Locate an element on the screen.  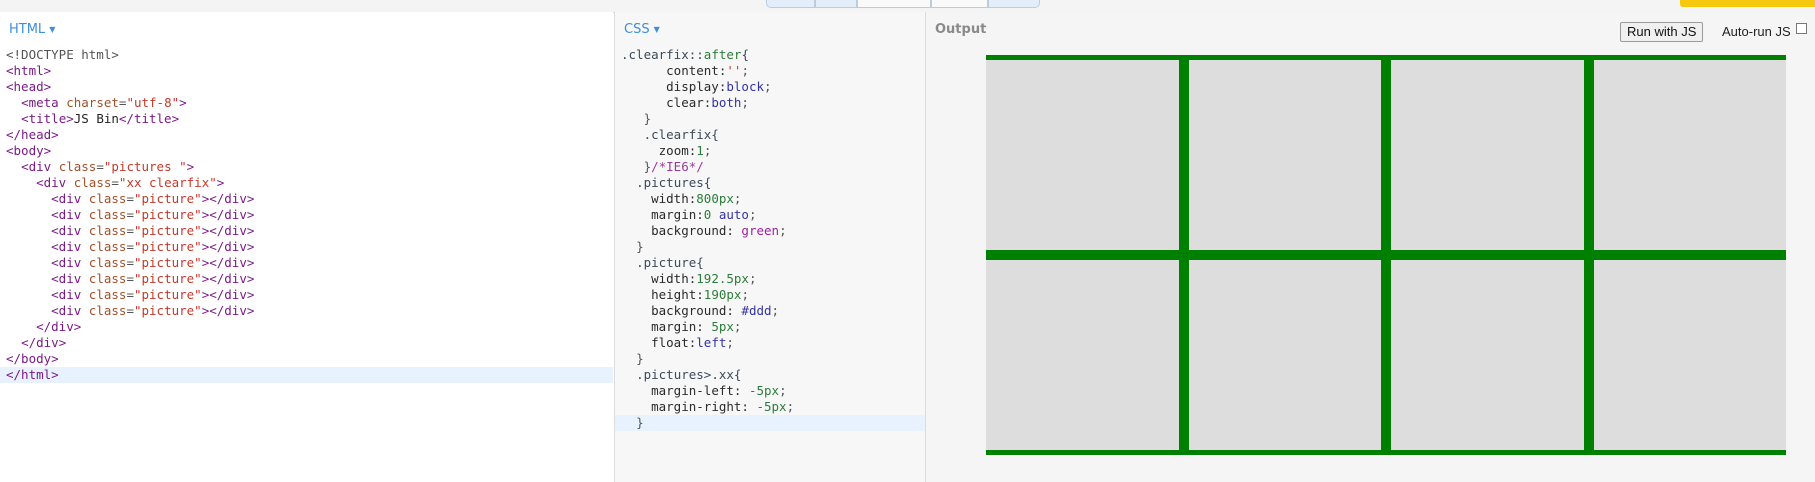
panel-toggle-tabs is located at coordinates (903, 4).